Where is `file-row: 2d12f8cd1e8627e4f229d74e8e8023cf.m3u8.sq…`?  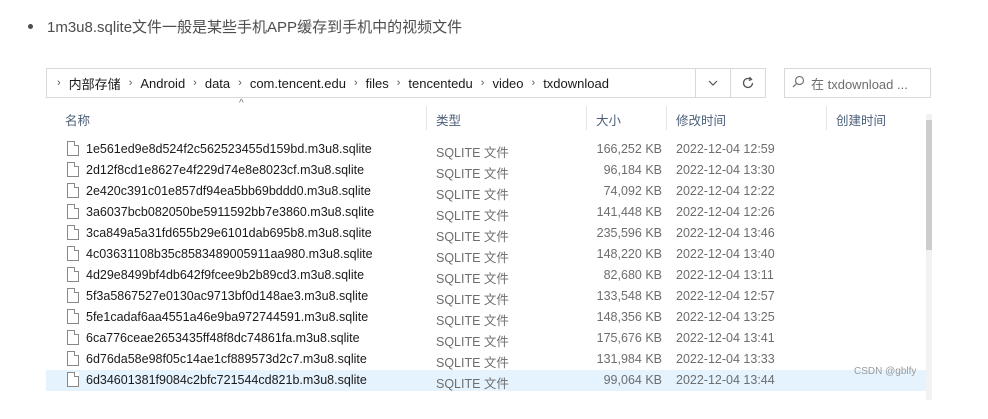 file-row: 2d12f8cd1e8627e4f229d74e8e8023cf.m3u8.sq… is located at coordinates (486, 170).